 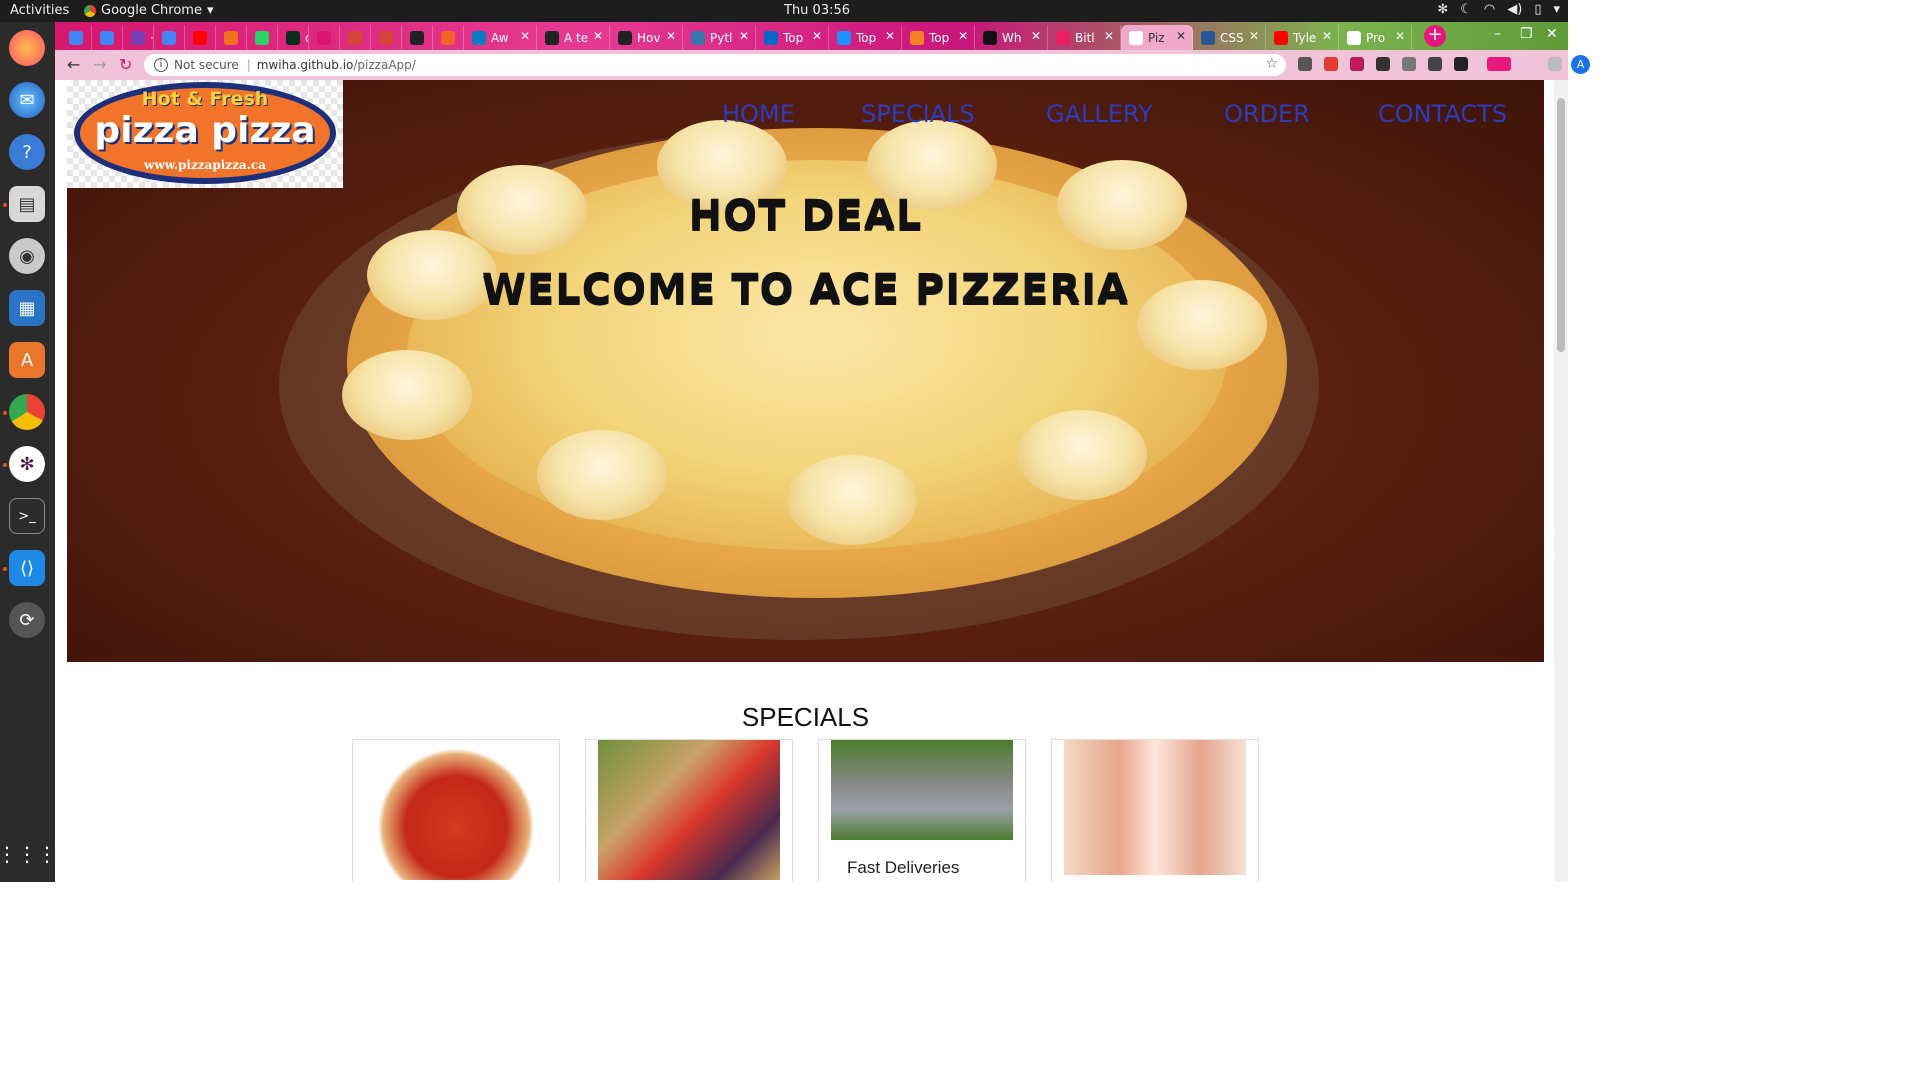 I want to click on pizza-image, so click(x=456, y=810).